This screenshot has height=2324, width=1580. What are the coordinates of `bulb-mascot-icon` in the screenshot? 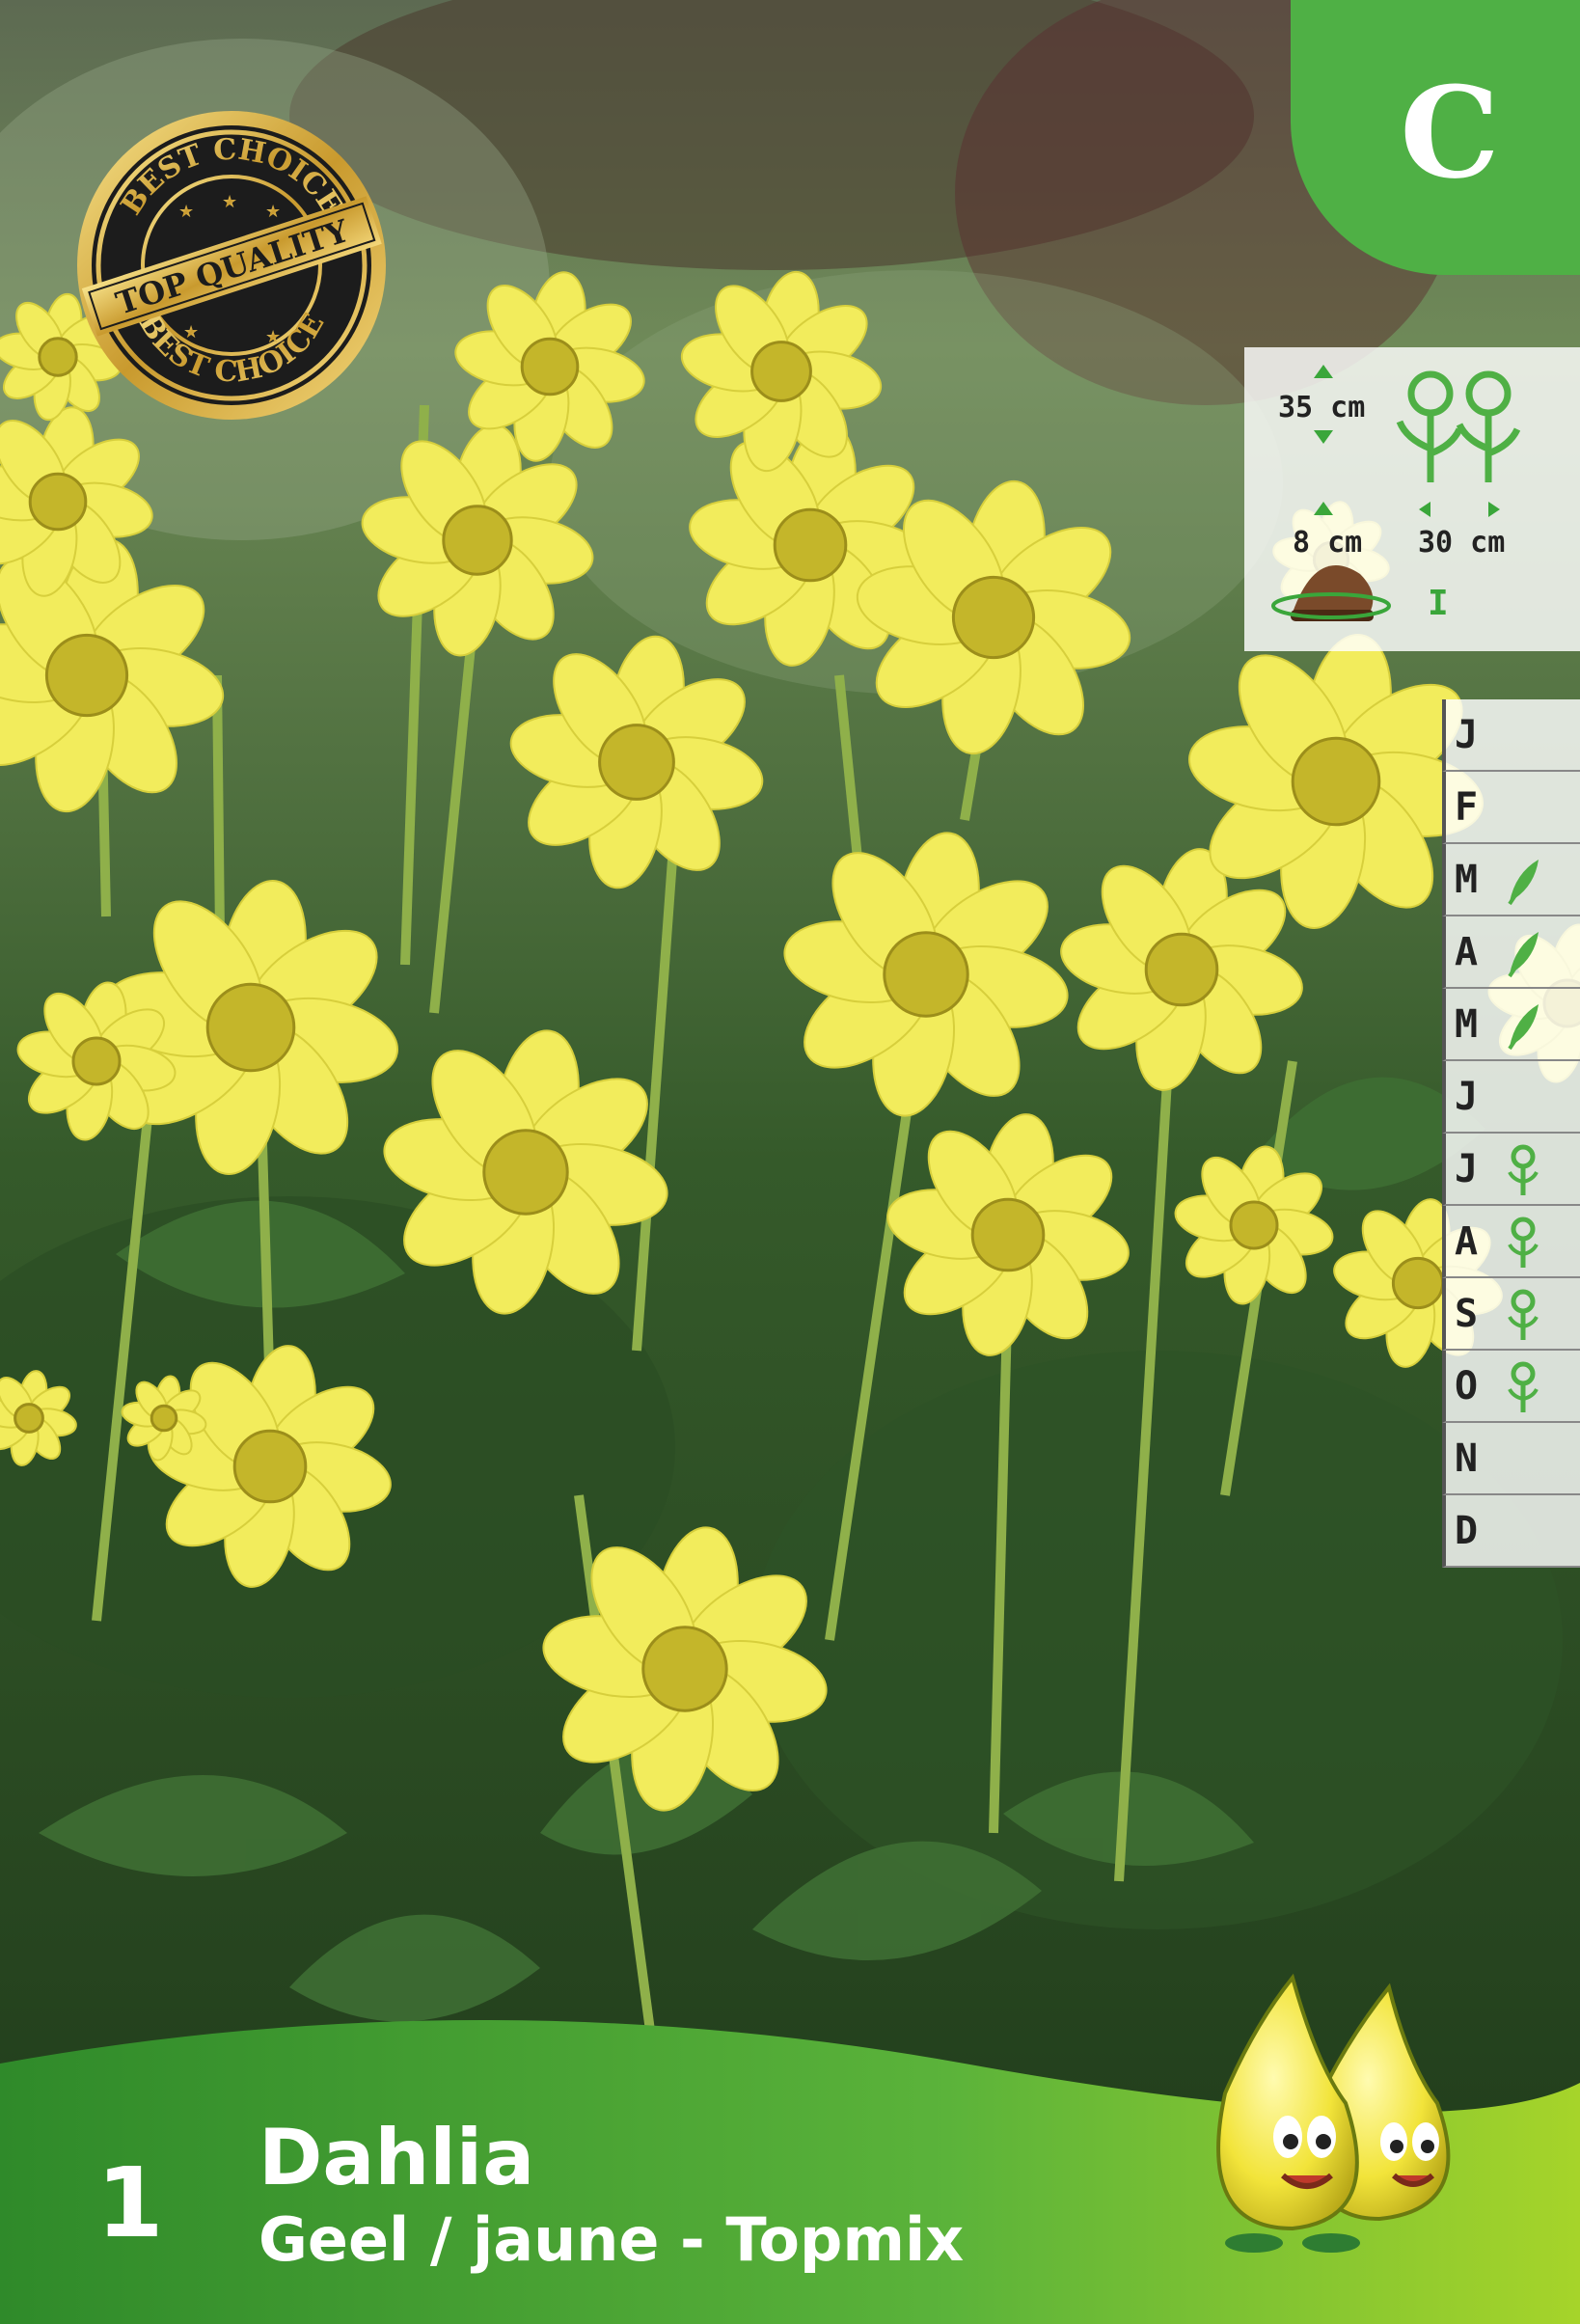 It's located at (1333, 2113).